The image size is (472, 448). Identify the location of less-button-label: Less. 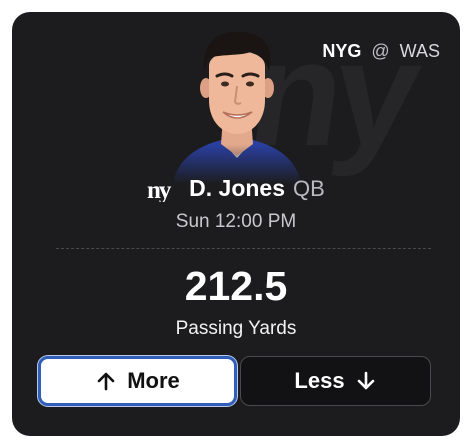
(319, 380).